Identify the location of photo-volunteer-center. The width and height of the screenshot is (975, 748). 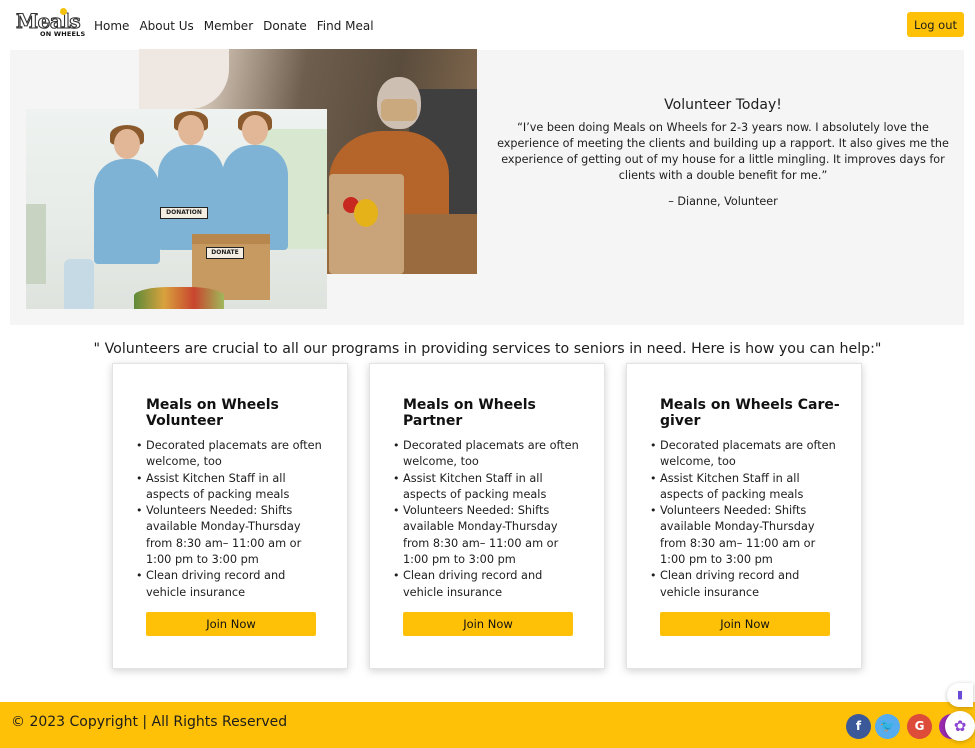
(191, 180).